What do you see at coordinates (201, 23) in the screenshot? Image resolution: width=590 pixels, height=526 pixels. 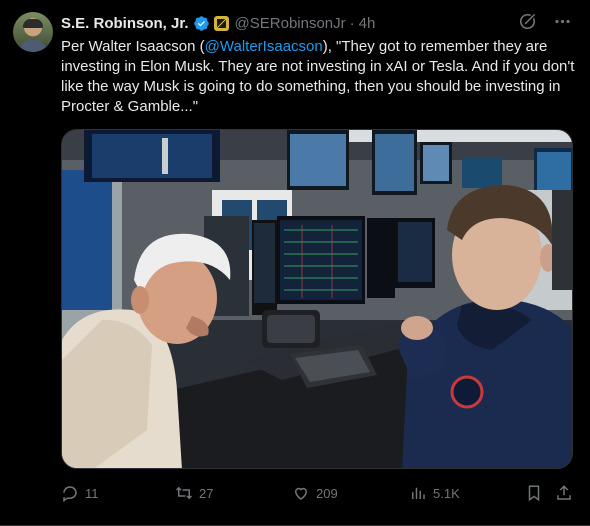 I see `verified-badge-icon` at bounding box center [201, 23].